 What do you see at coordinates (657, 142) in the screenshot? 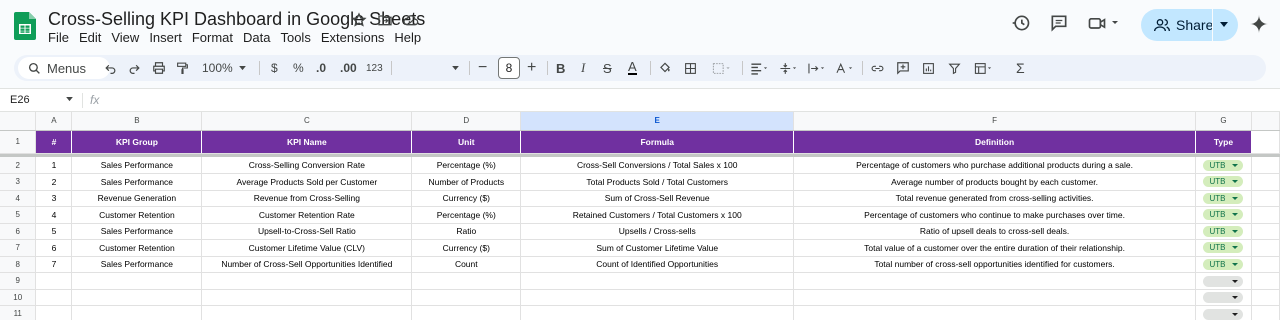
I see `header-cell-formula: Formula` at bounding box center [657, 142].